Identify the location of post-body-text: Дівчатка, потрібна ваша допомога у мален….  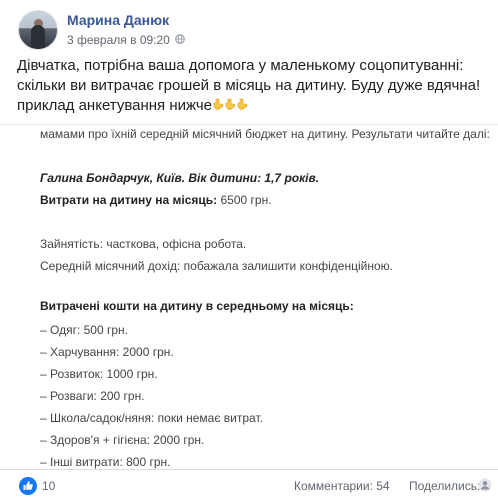
(249, 85).